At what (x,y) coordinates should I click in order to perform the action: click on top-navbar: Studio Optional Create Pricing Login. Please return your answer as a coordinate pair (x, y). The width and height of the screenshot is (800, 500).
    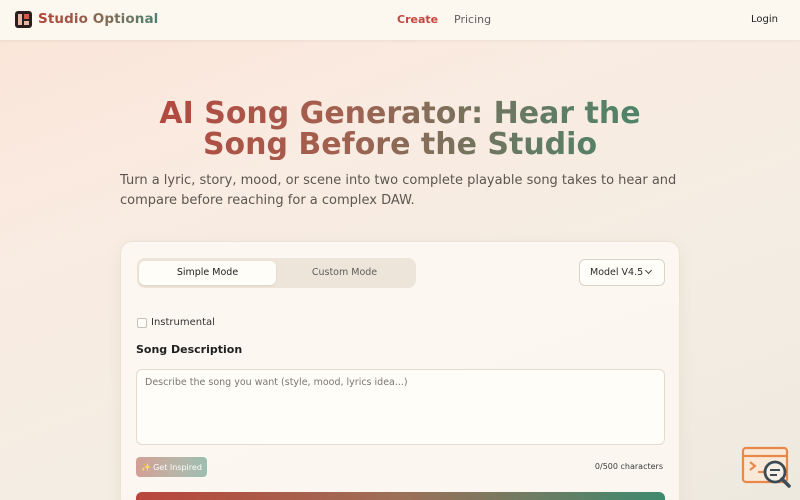
    Looking at the image, I should click on (400, 20).